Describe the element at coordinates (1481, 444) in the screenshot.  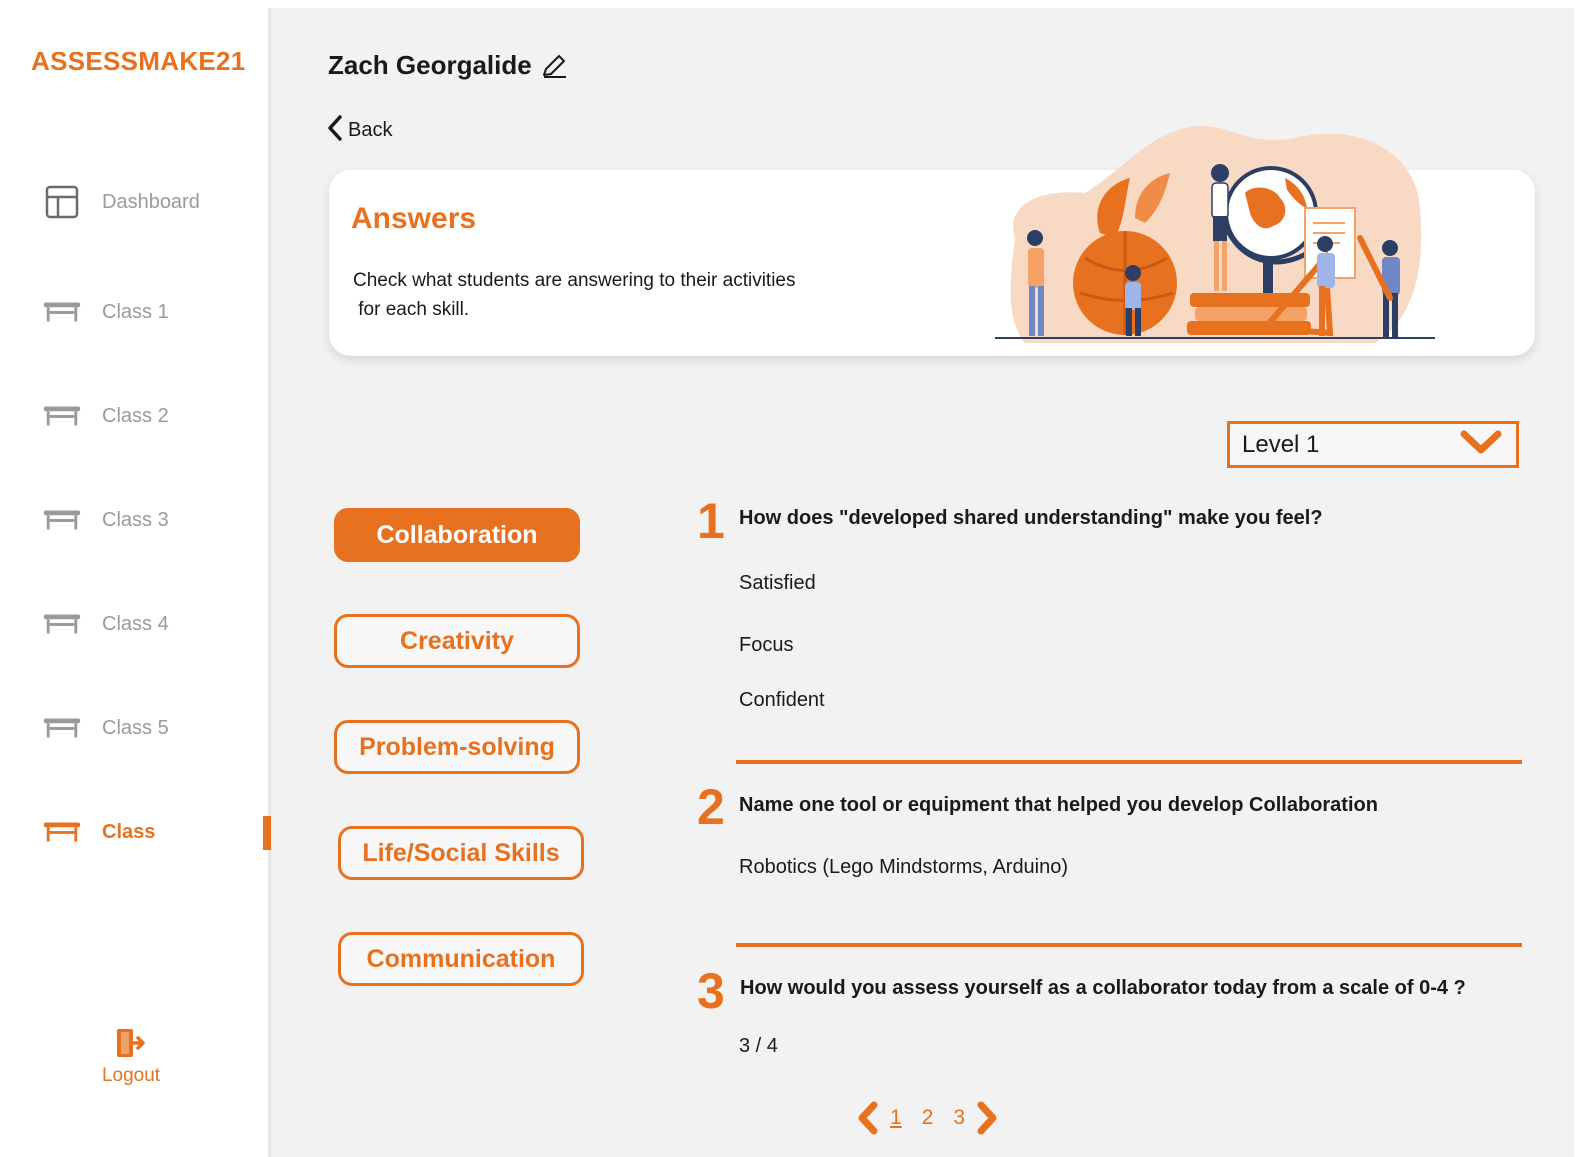
I see `chevron-down-icon` at that location.